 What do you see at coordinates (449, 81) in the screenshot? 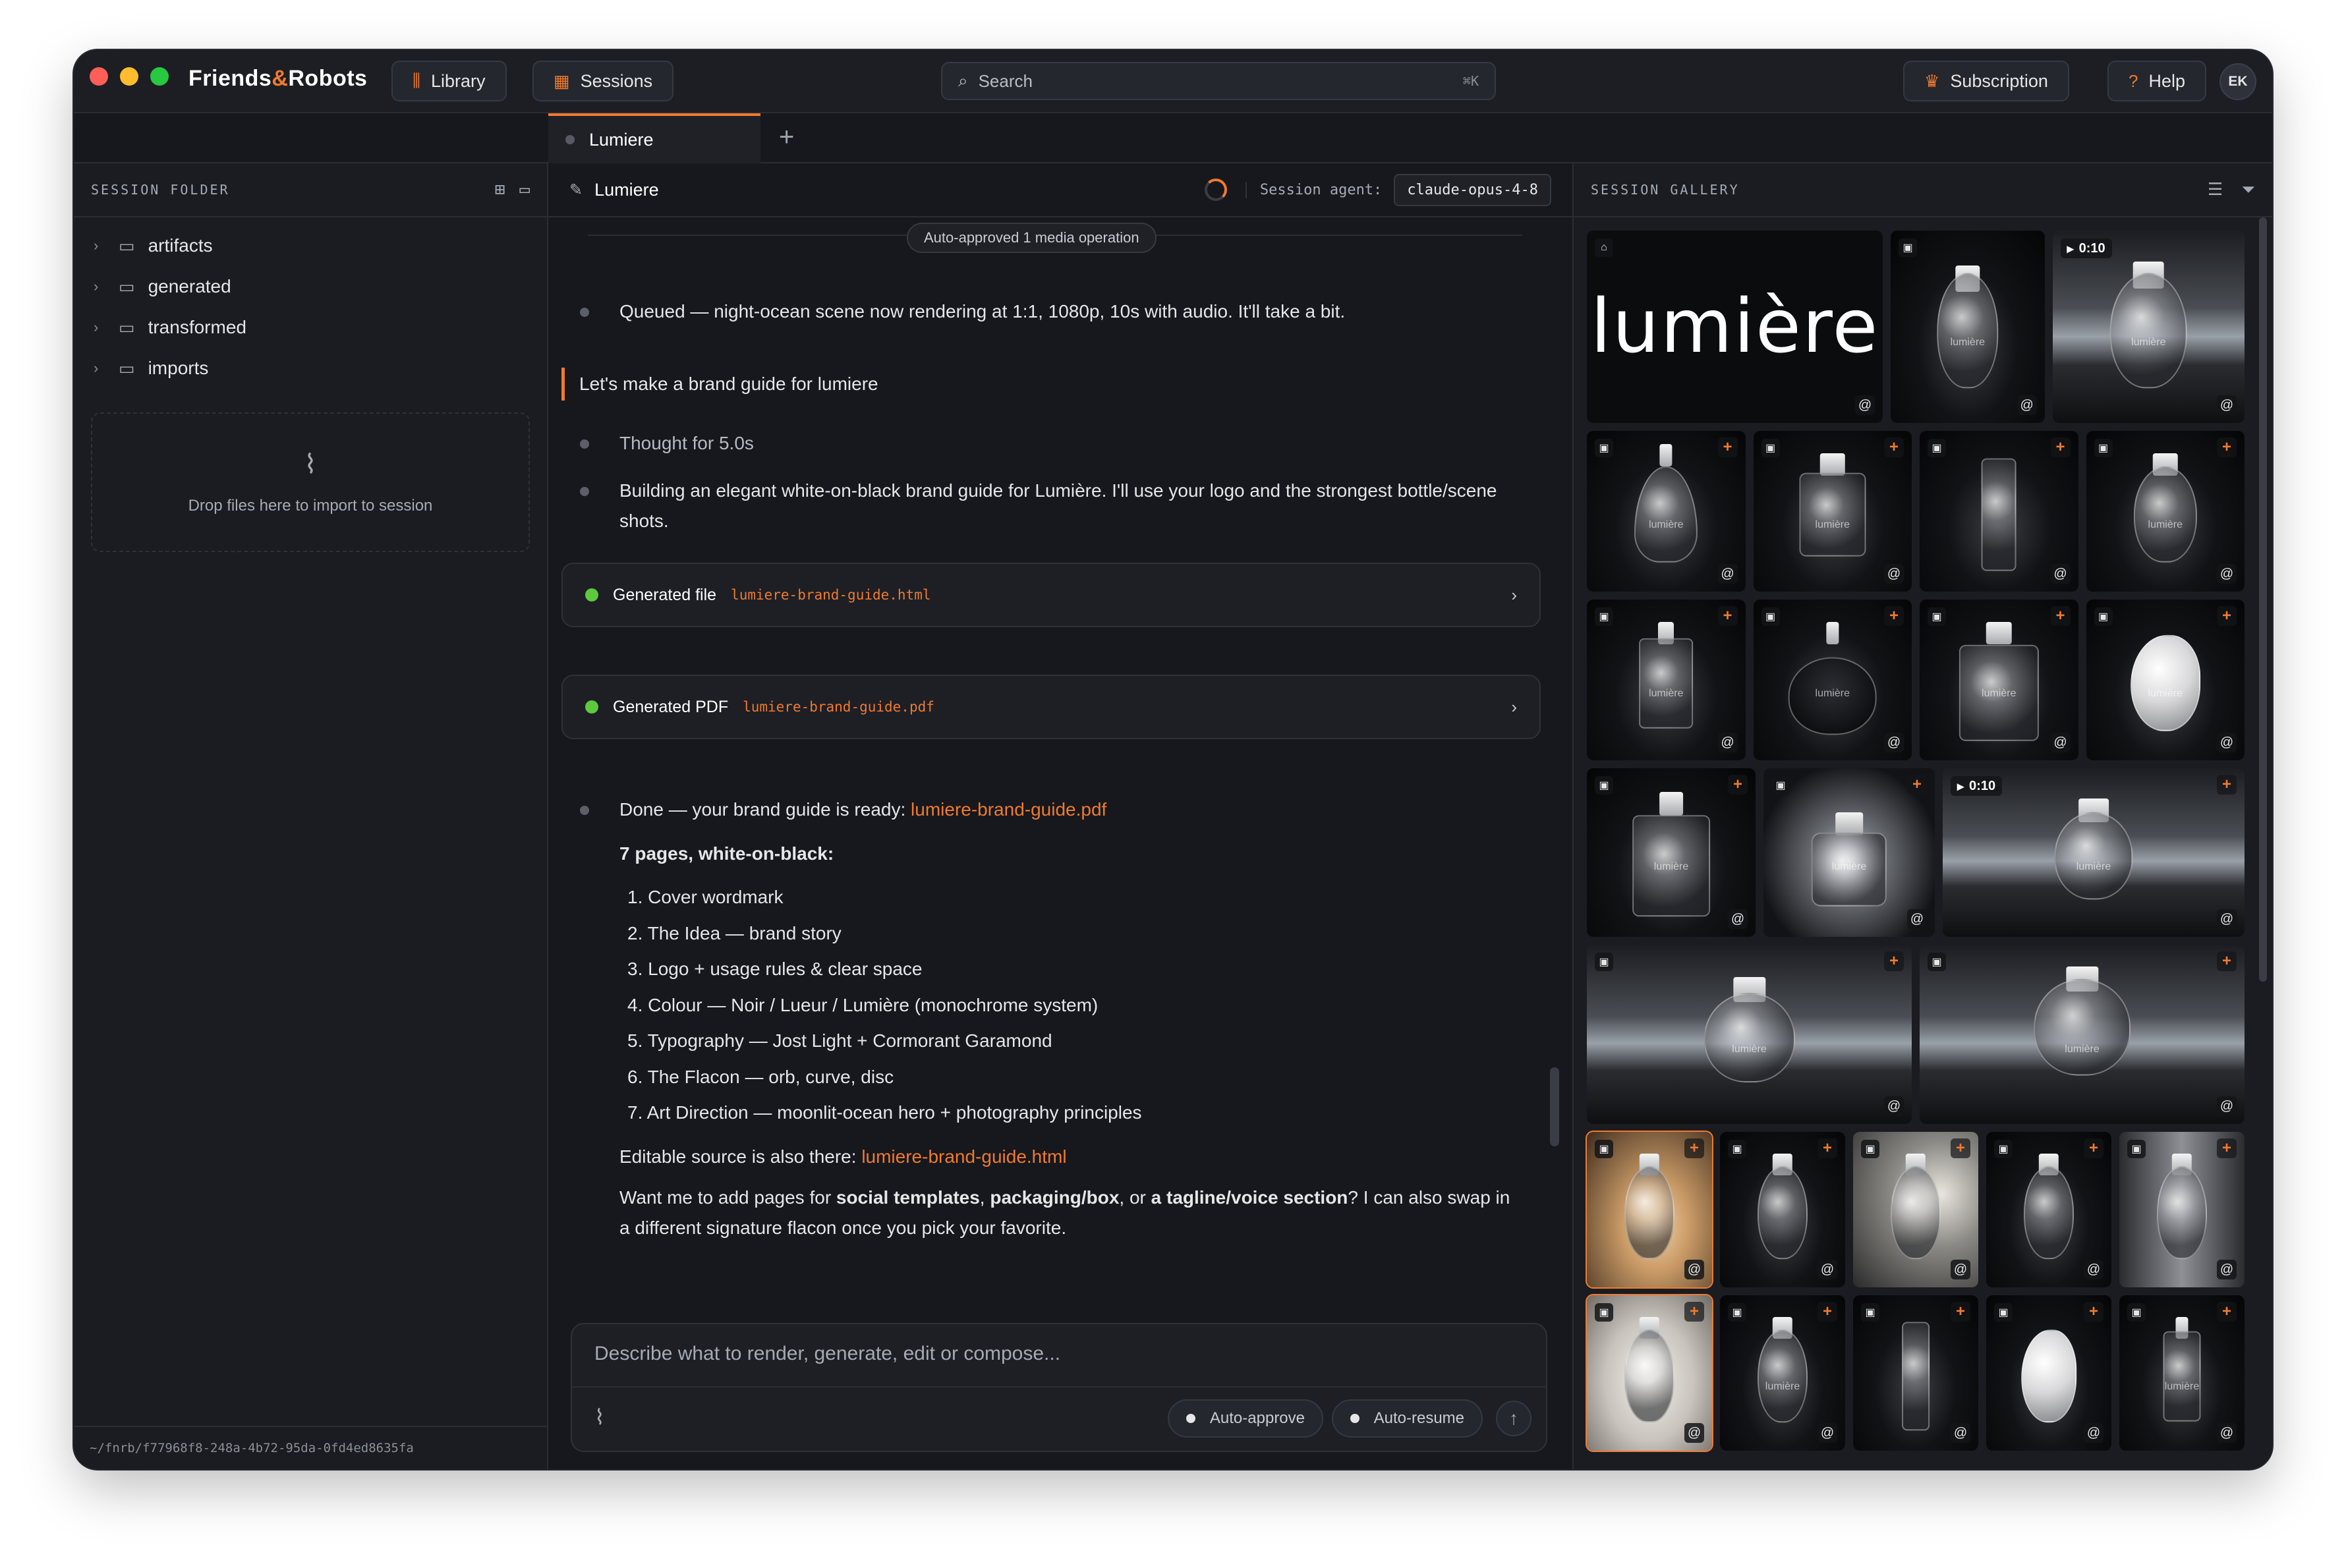
I see `library-button: ⫼ Library` at bounding box center [449, 81].